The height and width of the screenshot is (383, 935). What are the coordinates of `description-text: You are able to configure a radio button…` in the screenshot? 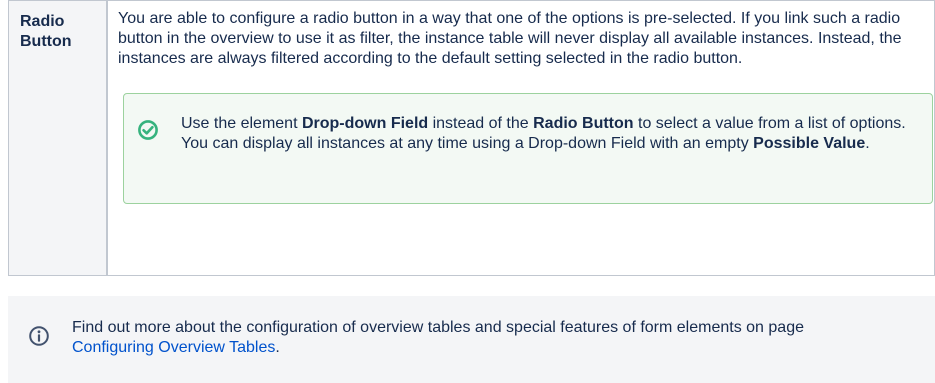 It's located at (510, 38).